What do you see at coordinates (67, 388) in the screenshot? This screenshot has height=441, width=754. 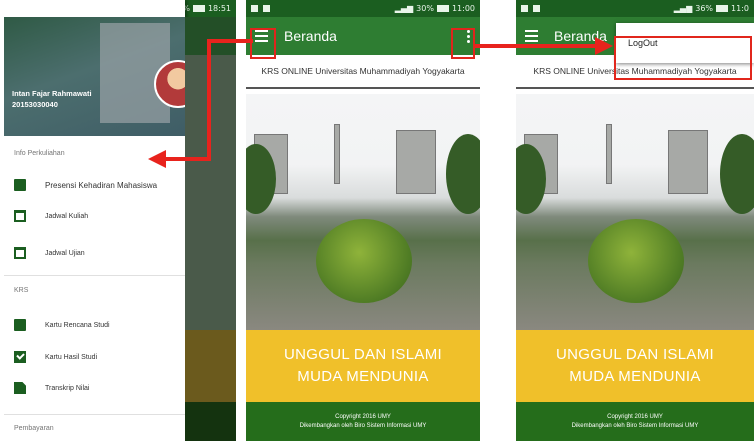 I see `drawer-item-label: Transkrip Nilai` at bounding box center [67, 388].